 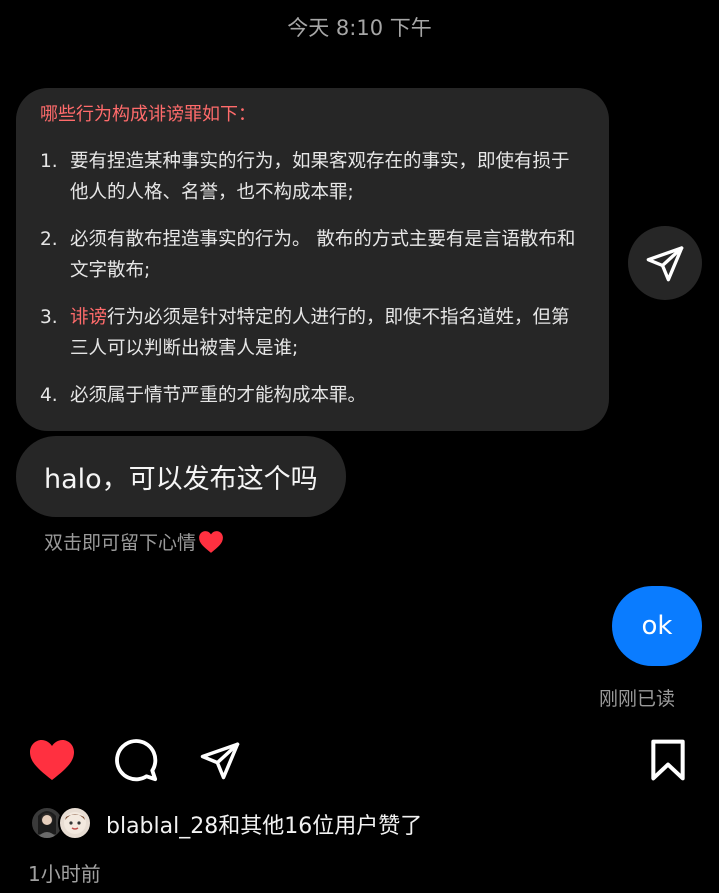 I want to click on likes-text: blablal_28和其他16位用户赞了, so click(x=264, y=826).